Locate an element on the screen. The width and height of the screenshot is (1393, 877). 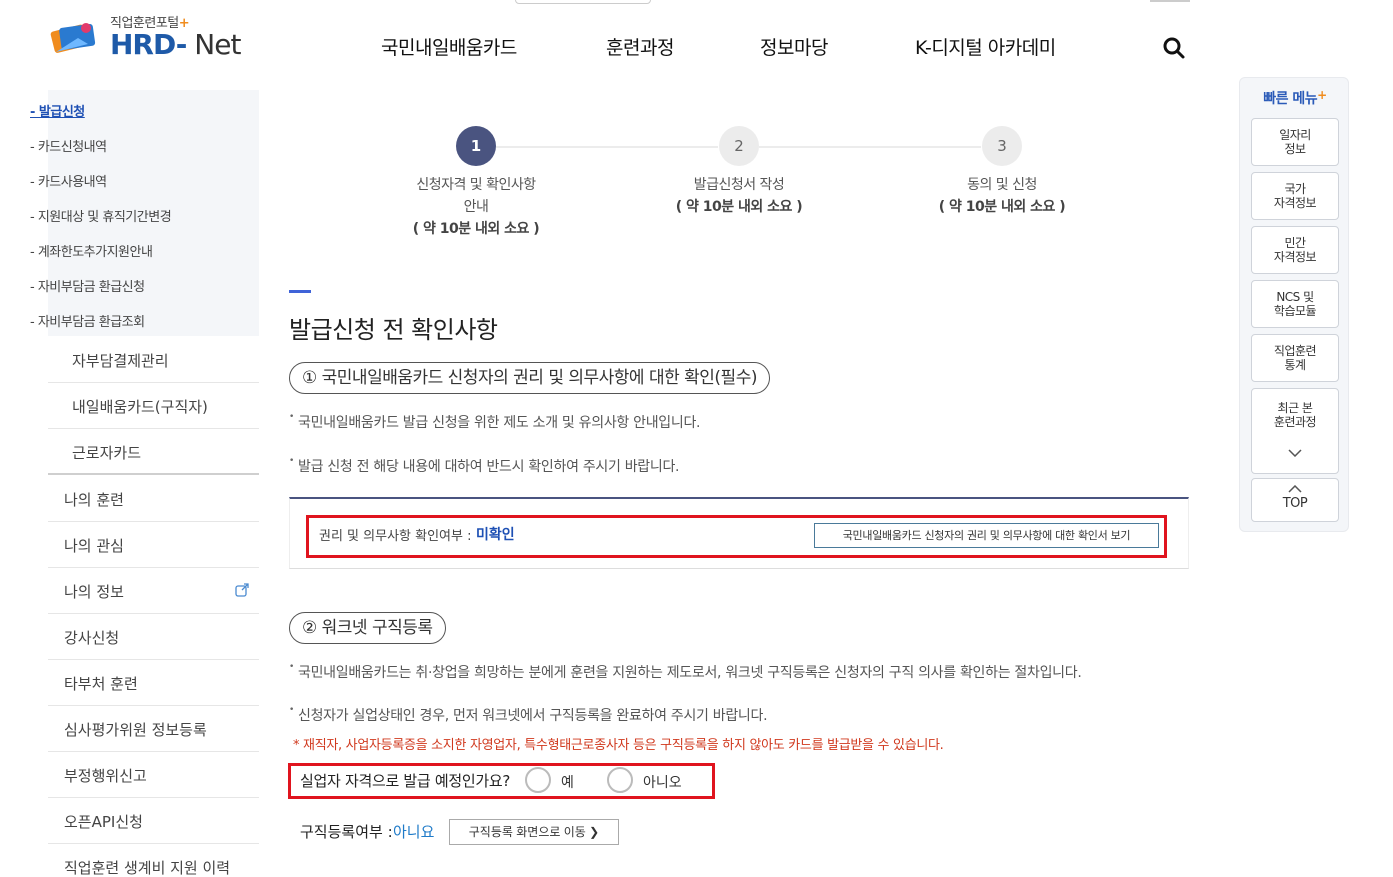
confirm-status-label: 권리 및 의무사항 확인여부 : is located at coordinates (395, 536).